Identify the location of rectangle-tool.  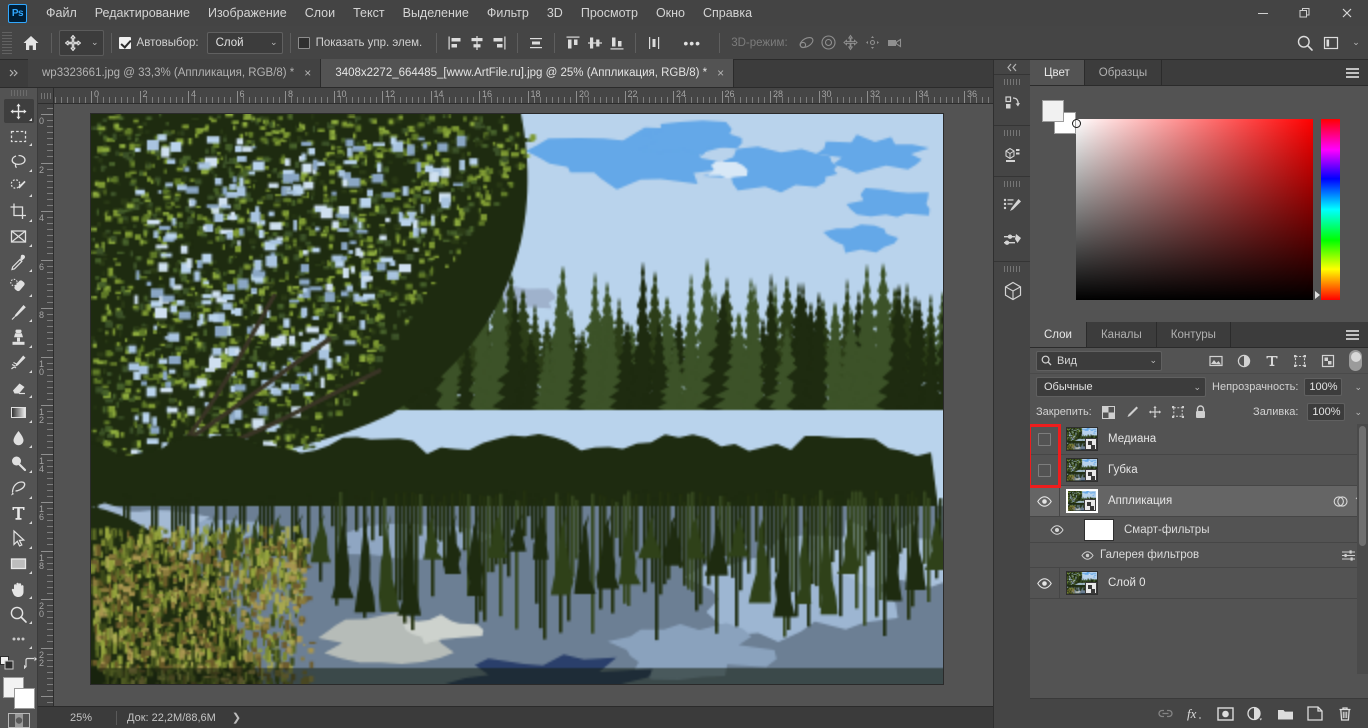
(19, 564).